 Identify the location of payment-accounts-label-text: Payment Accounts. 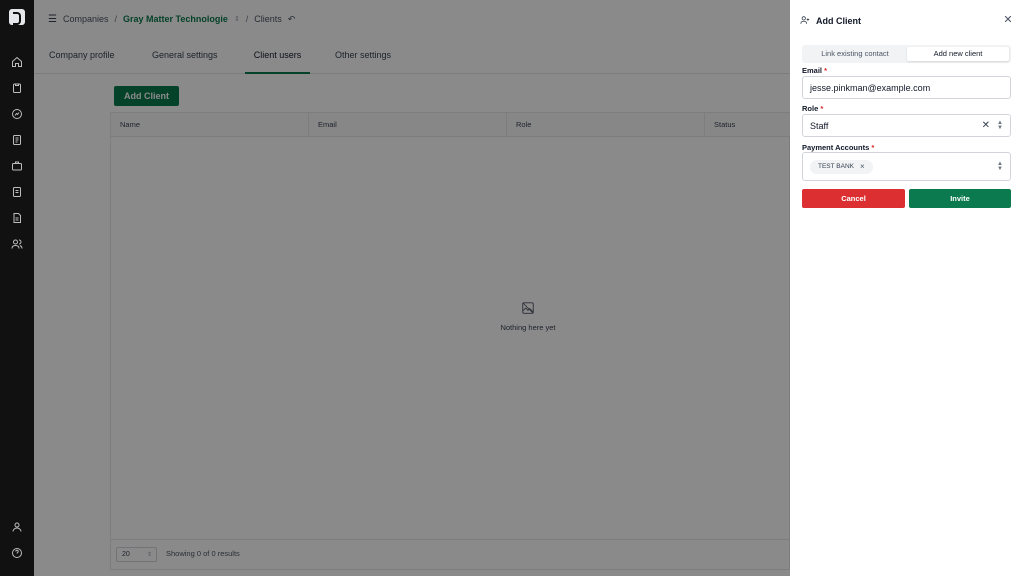
(836, 147).